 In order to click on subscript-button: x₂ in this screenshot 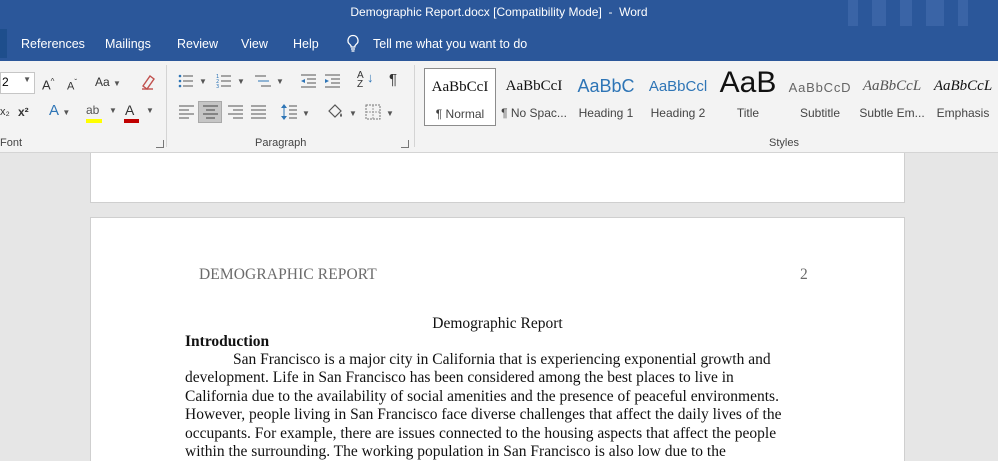, I will do `click(5, 112)`.